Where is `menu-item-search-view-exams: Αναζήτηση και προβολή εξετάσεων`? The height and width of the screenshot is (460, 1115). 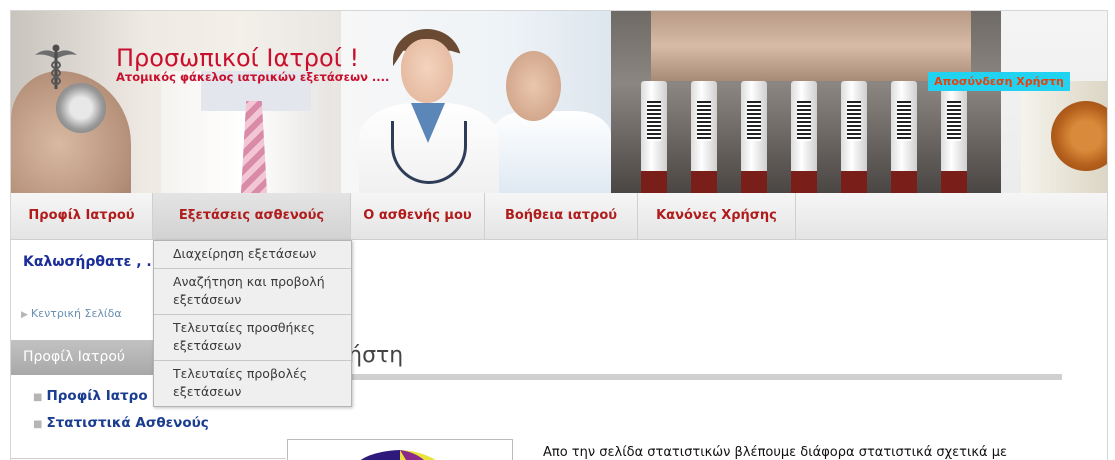 menu-item-search-view-exams: Αναζήτηση και προβολή εξετάσεων is located at coordinates (252, 292).